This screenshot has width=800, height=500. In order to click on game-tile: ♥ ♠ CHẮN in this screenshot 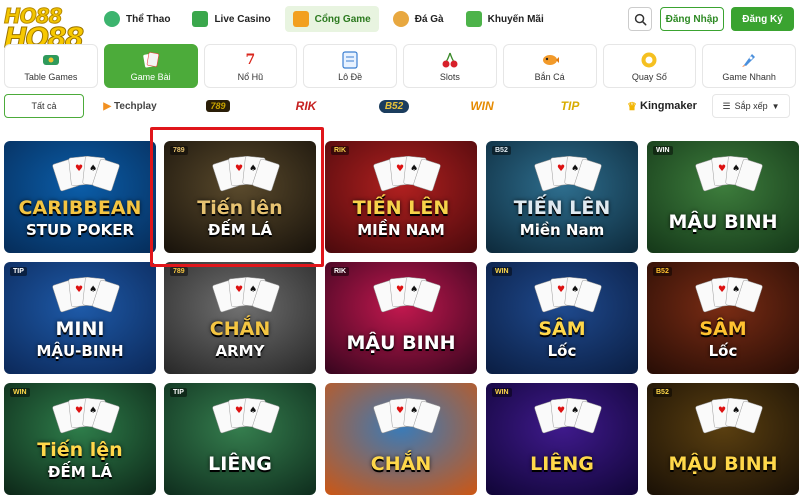, I will do `click(401, 439)`.